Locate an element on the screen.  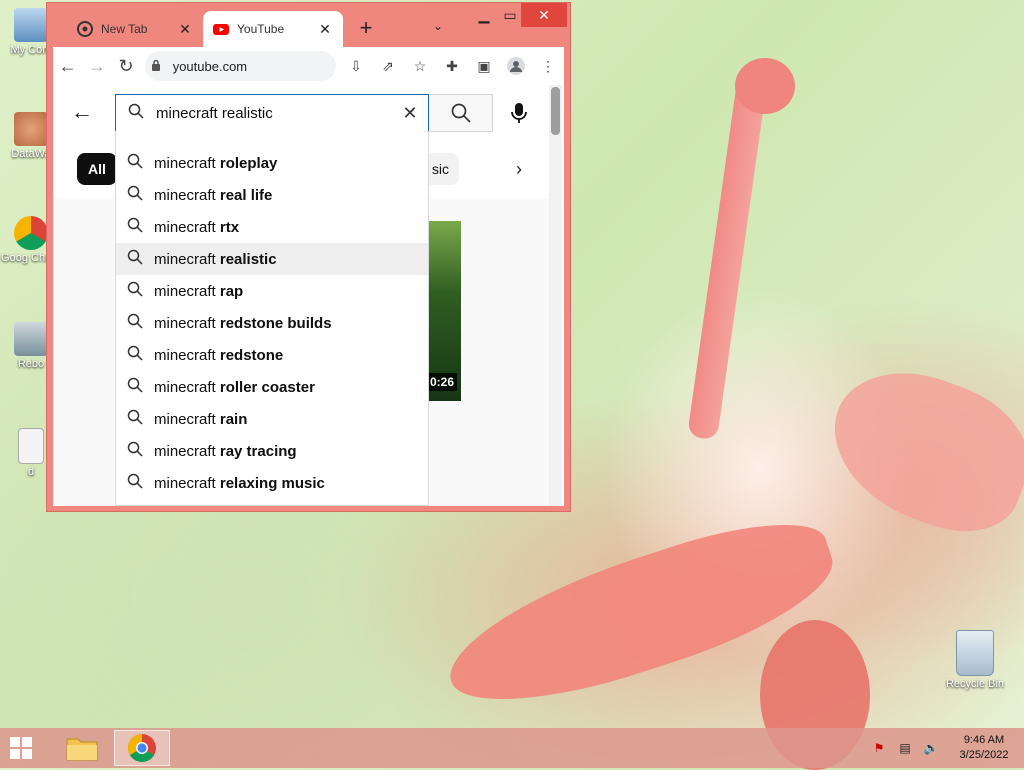
suggestion-item: minecraft realistic is located at coordinates (272, 259).